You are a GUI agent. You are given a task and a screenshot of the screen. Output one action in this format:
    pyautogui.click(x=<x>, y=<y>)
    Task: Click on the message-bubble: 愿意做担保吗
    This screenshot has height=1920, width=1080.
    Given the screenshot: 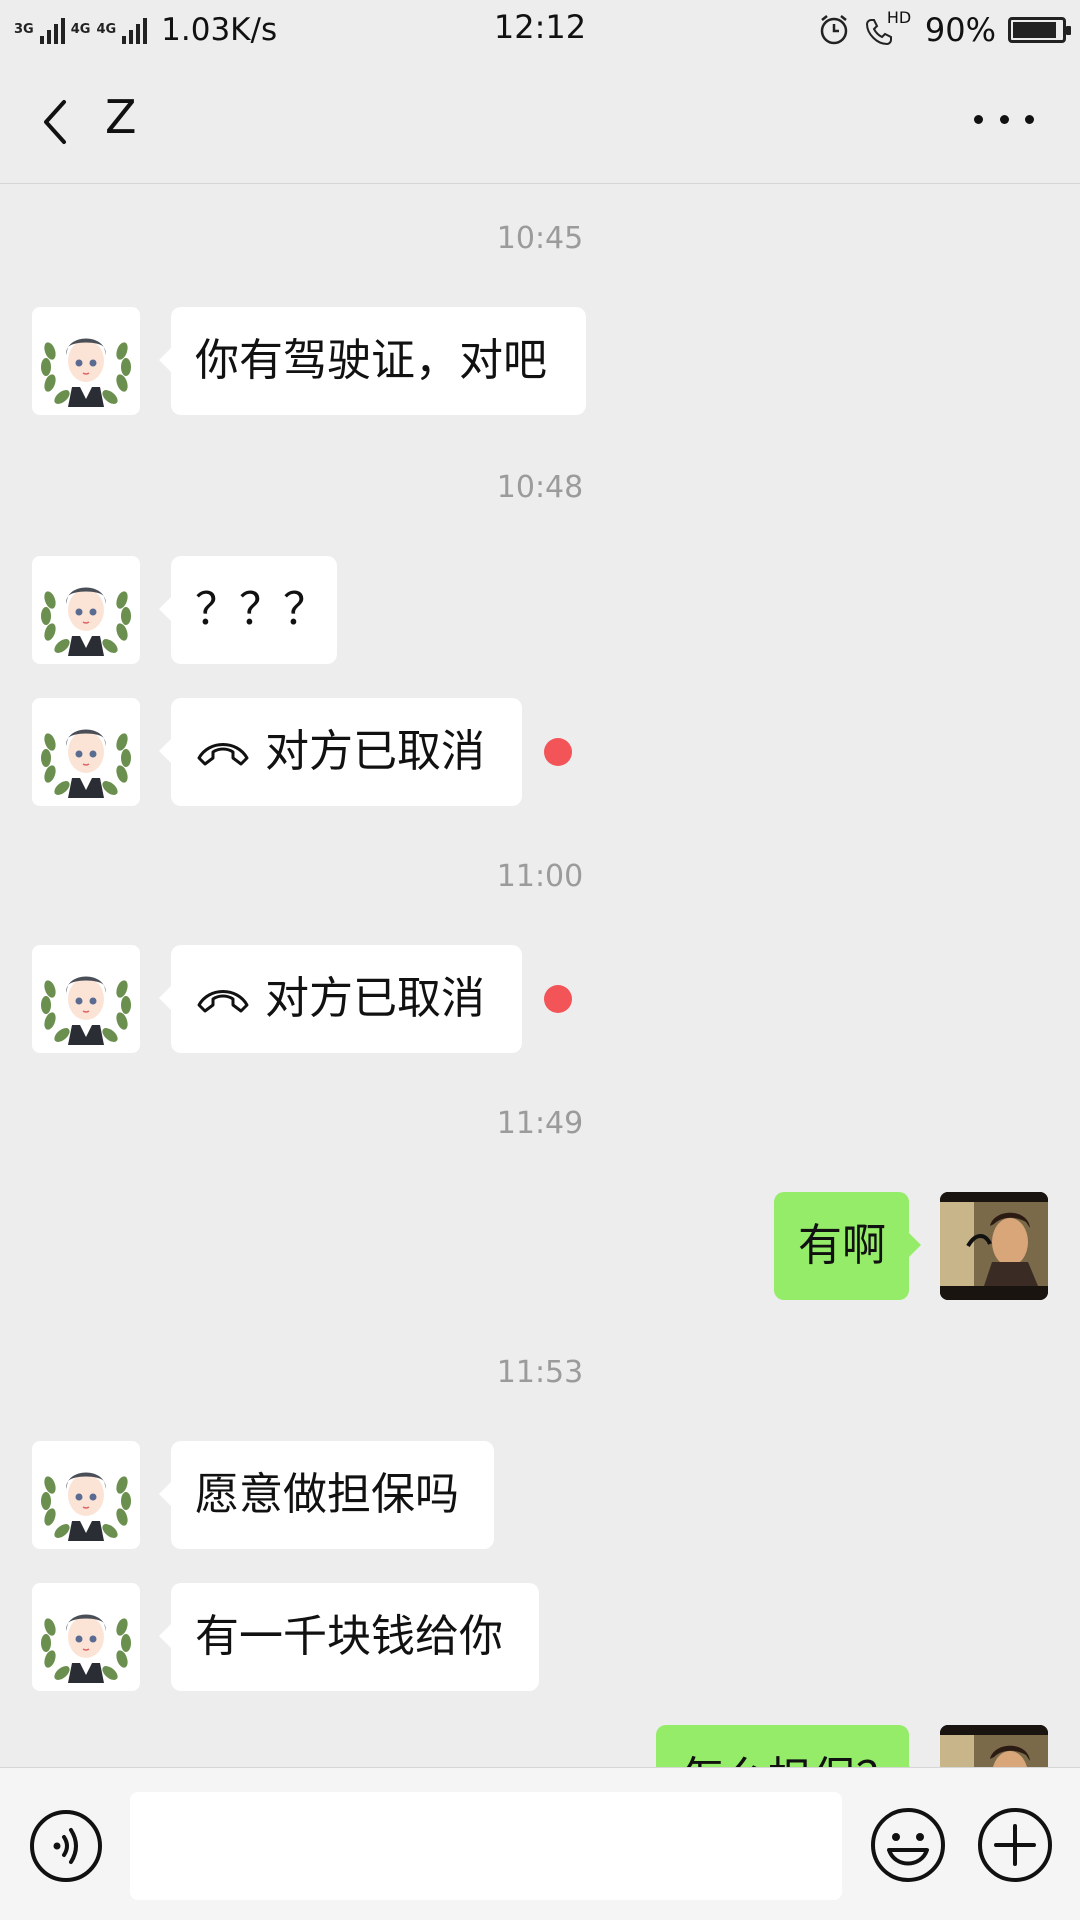 What is the action you would take?
    pyautogui.click(x=326, y=1495)
    